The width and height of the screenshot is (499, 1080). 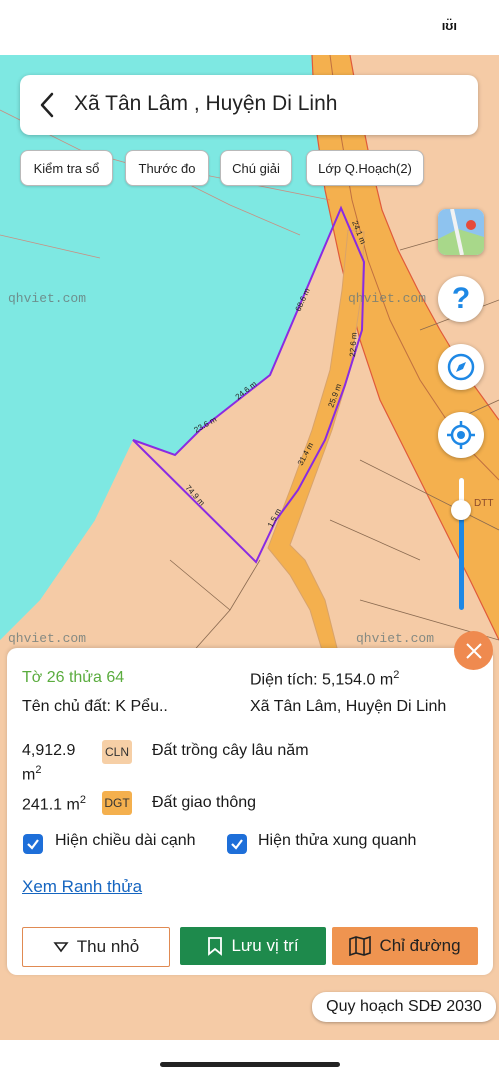 What do you see at coordinates (49, 105) in the screenshot?
I see `back-arrow-icon` at bounding box center [49, 105].